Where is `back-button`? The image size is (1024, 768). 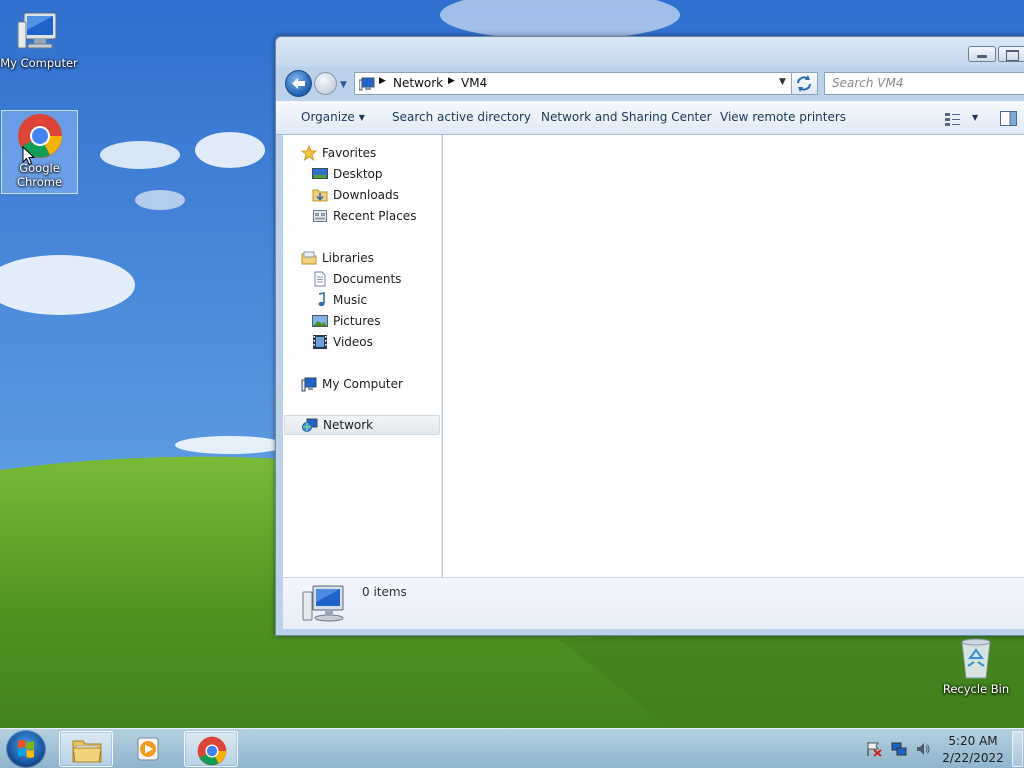 back-button is located at coordinates (298, 83).